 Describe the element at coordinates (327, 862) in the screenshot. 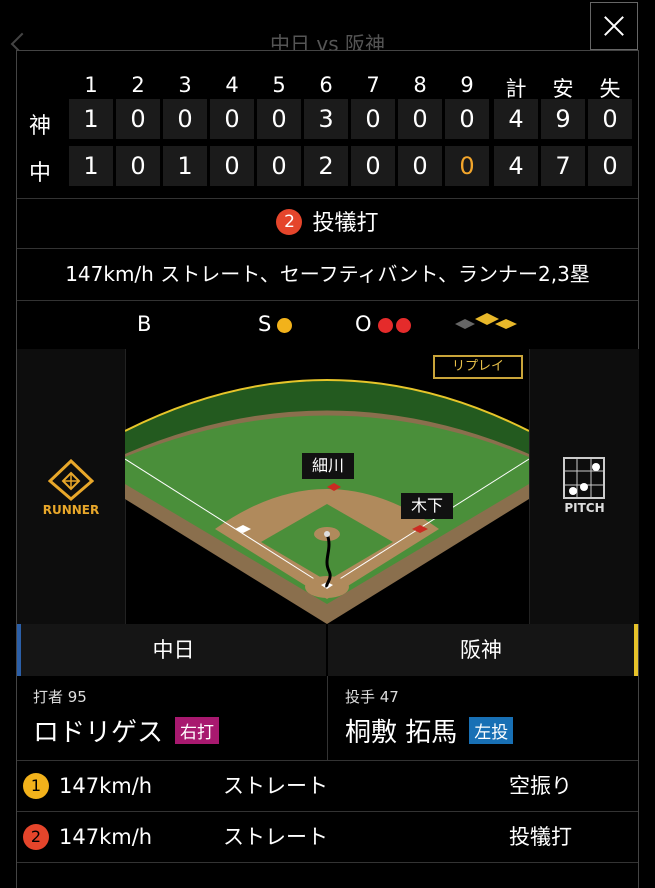

I see `divider` at that location.